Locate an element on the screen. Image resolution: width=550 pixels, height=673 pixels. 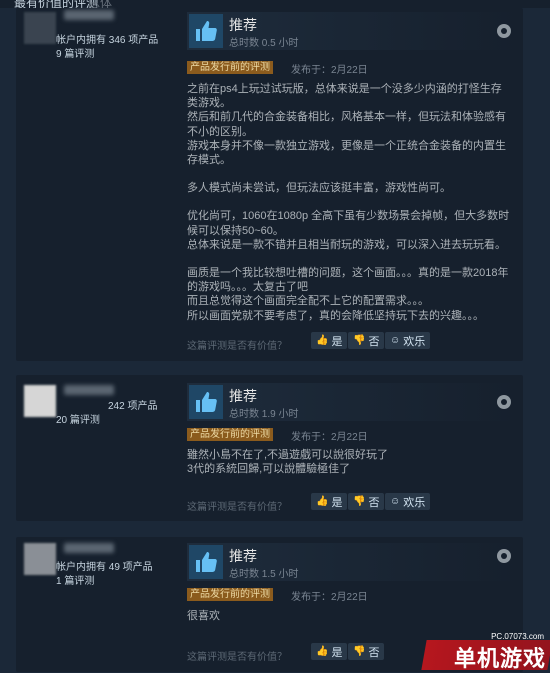
site-watermark: PC.07073.com 单机游戏 is located at coordinates (485, 652).